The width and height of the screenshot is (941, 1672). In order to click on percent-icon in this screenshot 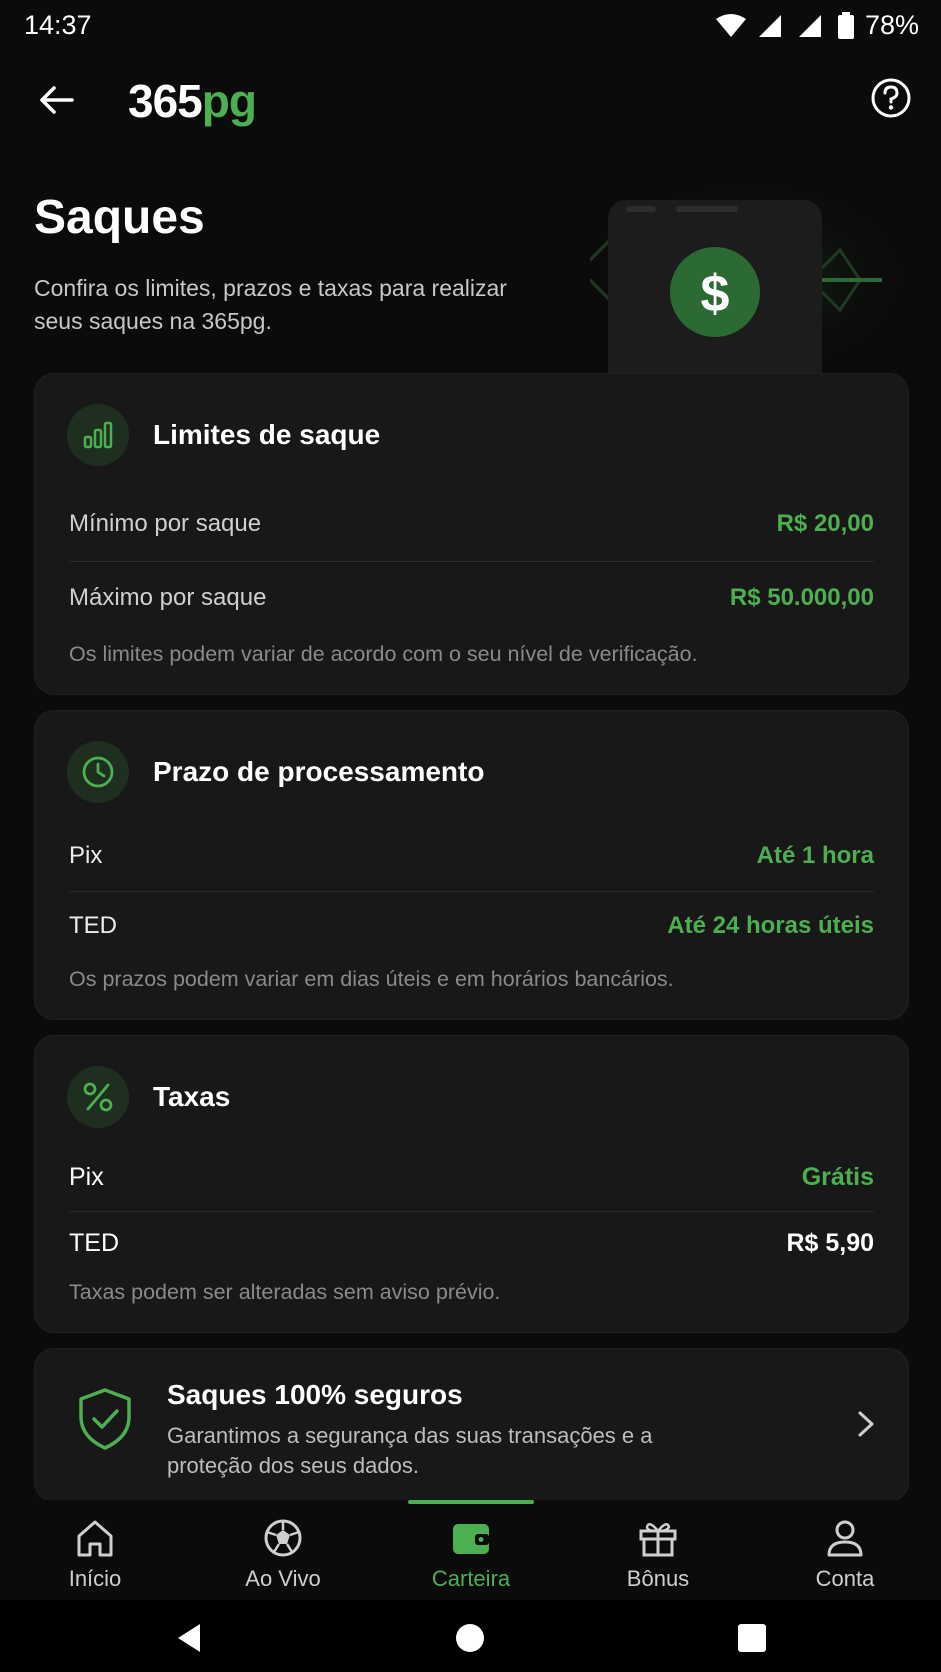, I will do `click(98, 1097)`.